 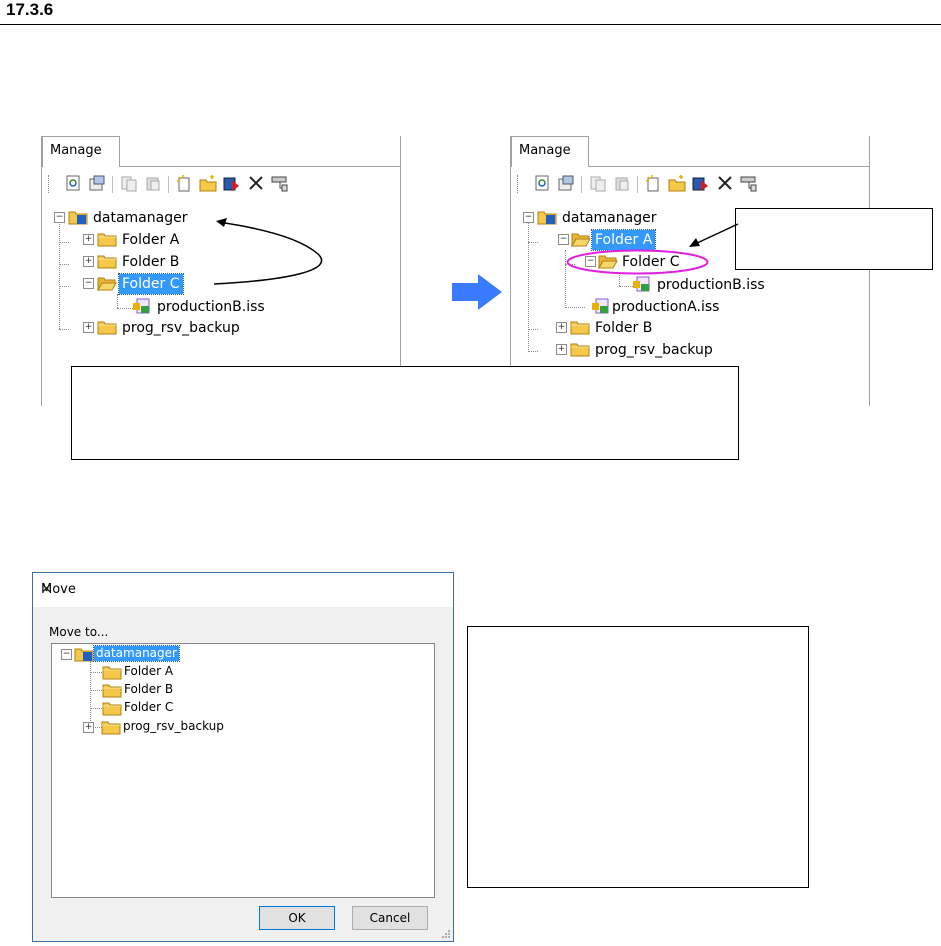 What do you see at coordinates (268, 251) in the screenshot?
I see `drag-arrow` at bounding box center [268, 251].